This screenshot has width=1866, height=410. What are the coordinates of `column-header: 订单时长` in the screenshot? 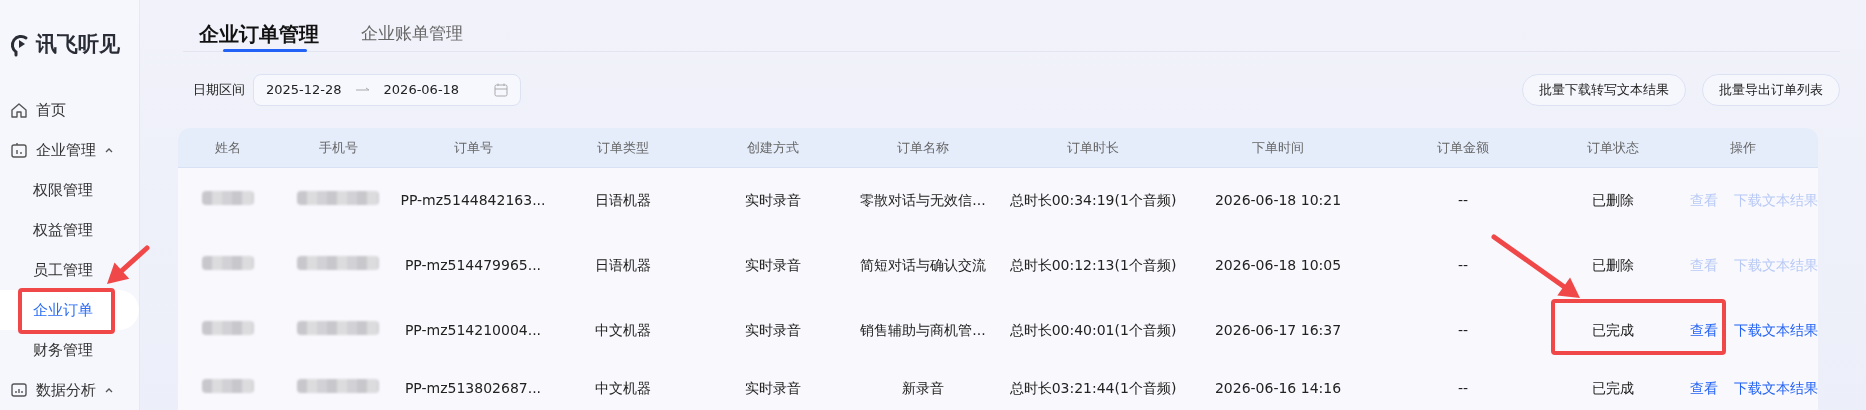 It's located at (1093, 147).